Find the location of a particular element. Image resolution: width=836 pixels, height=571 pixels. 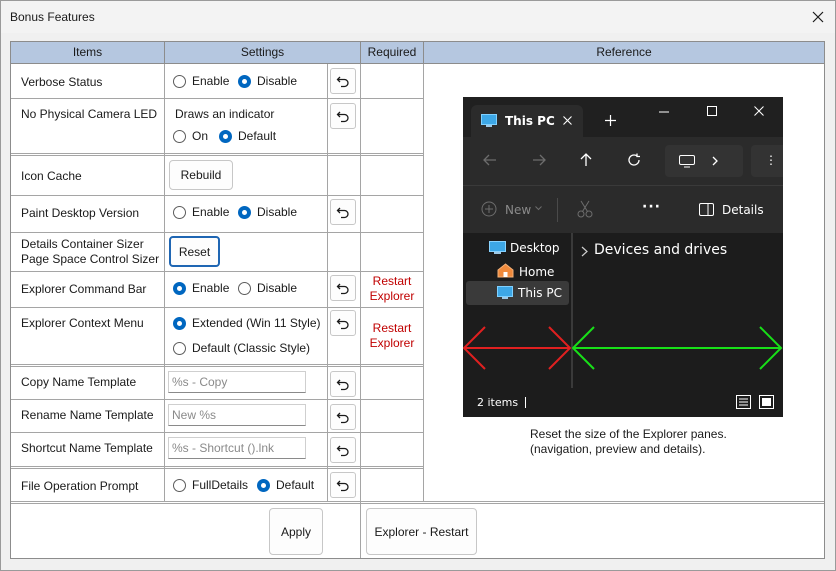

context-menu-reset-button is located at coordinates (343, 323).